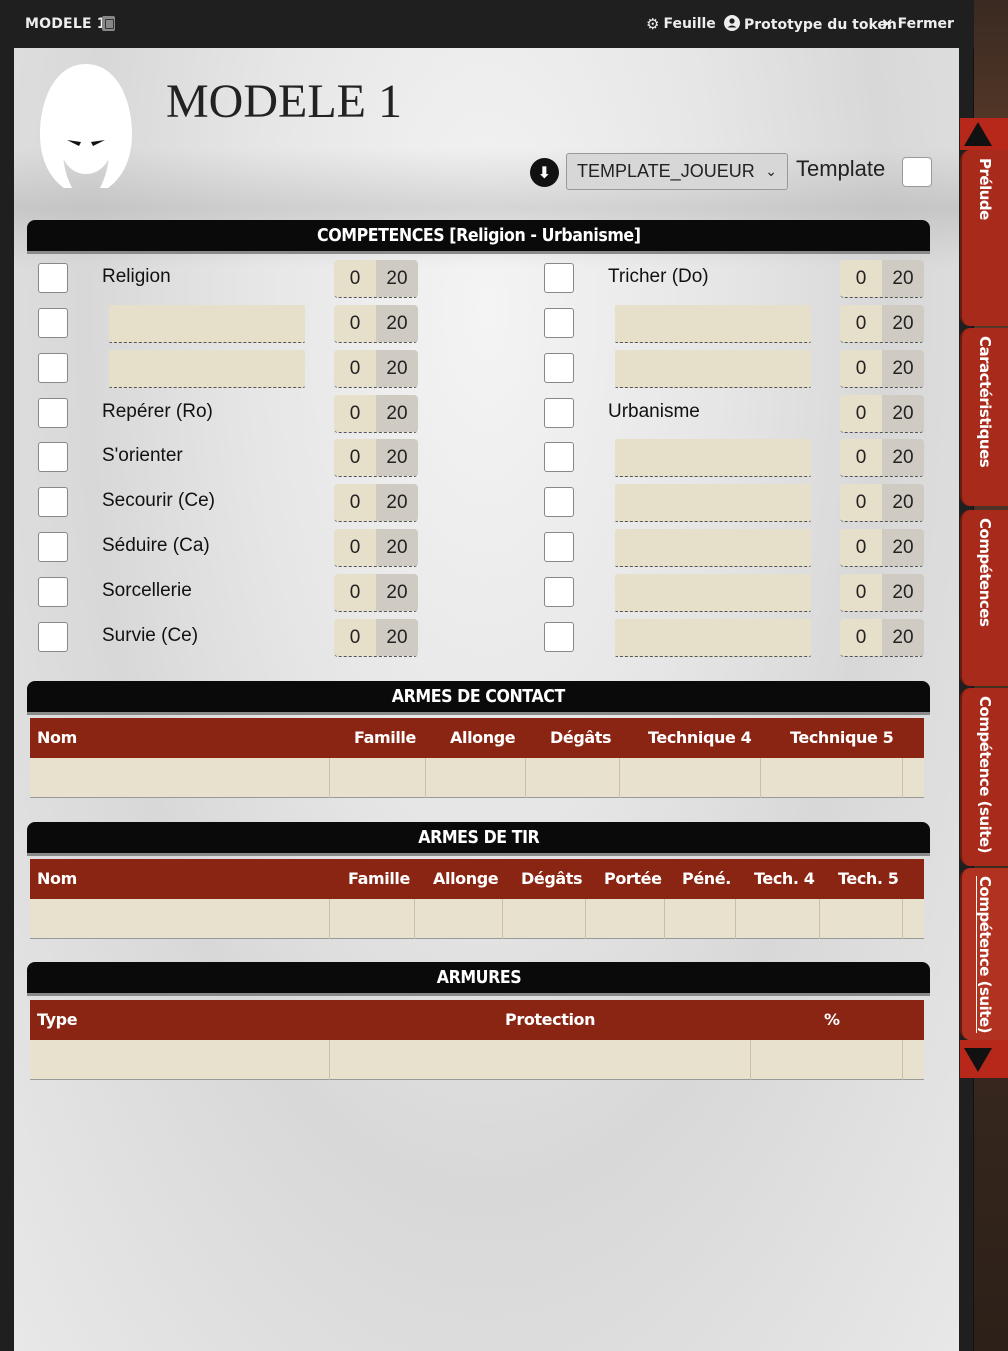 Image resolution: width=1008 pixels, height=1351 pixels. I want to click on close-button: ✕ Fermer, so click(917, 24).